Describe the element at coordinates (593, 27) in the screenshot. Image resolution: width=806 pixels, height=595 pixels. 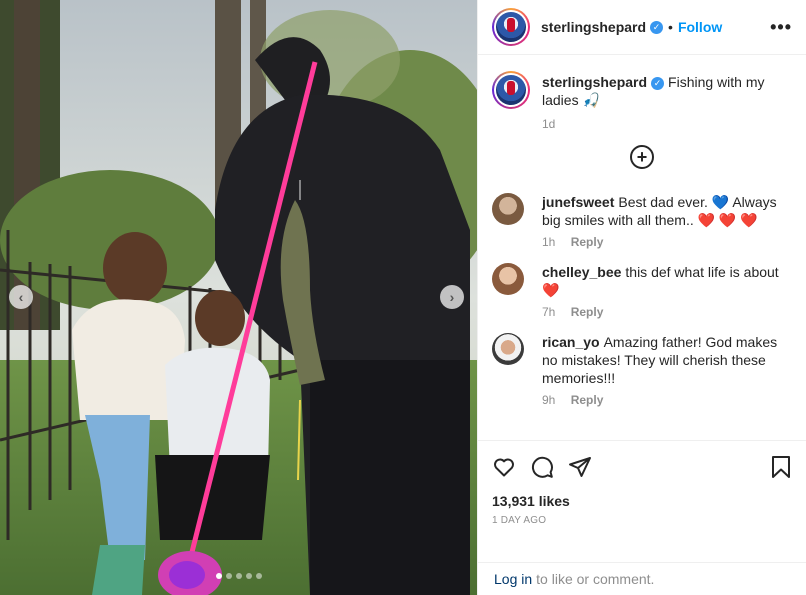
I see `author-username: sterlingshepard` at that location.